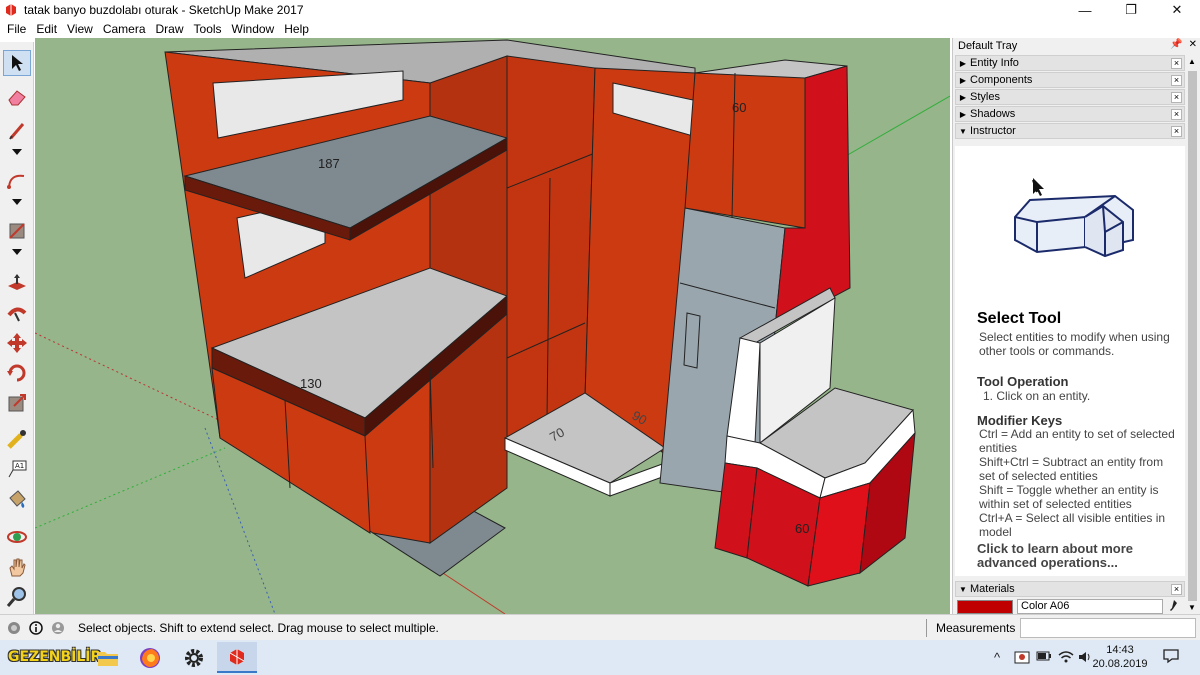  Describe the element at coordinates (1171, 657) in the screenshot. I see `notification-icon` at that location.